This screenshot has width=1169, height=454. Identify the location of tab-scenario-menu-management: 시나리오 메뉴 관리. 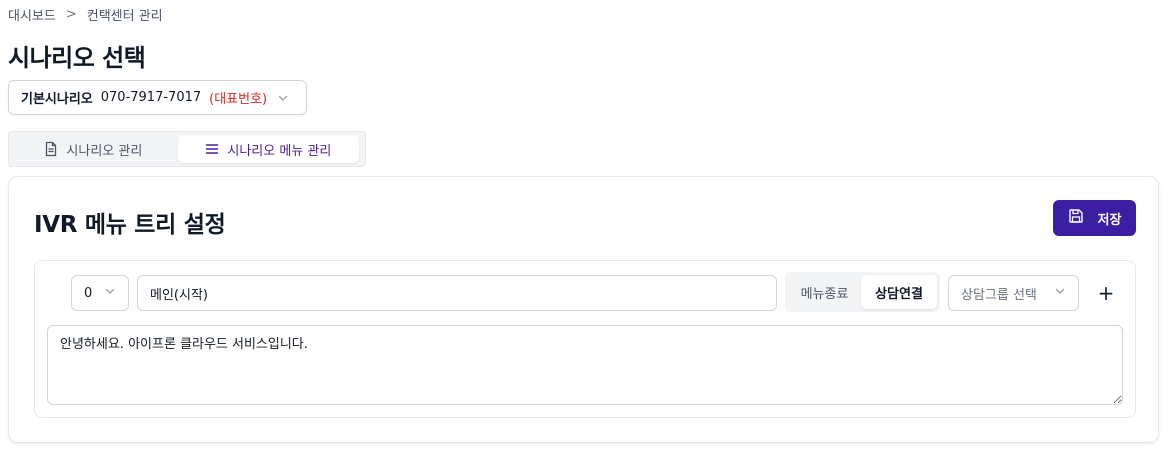
(268, 149).